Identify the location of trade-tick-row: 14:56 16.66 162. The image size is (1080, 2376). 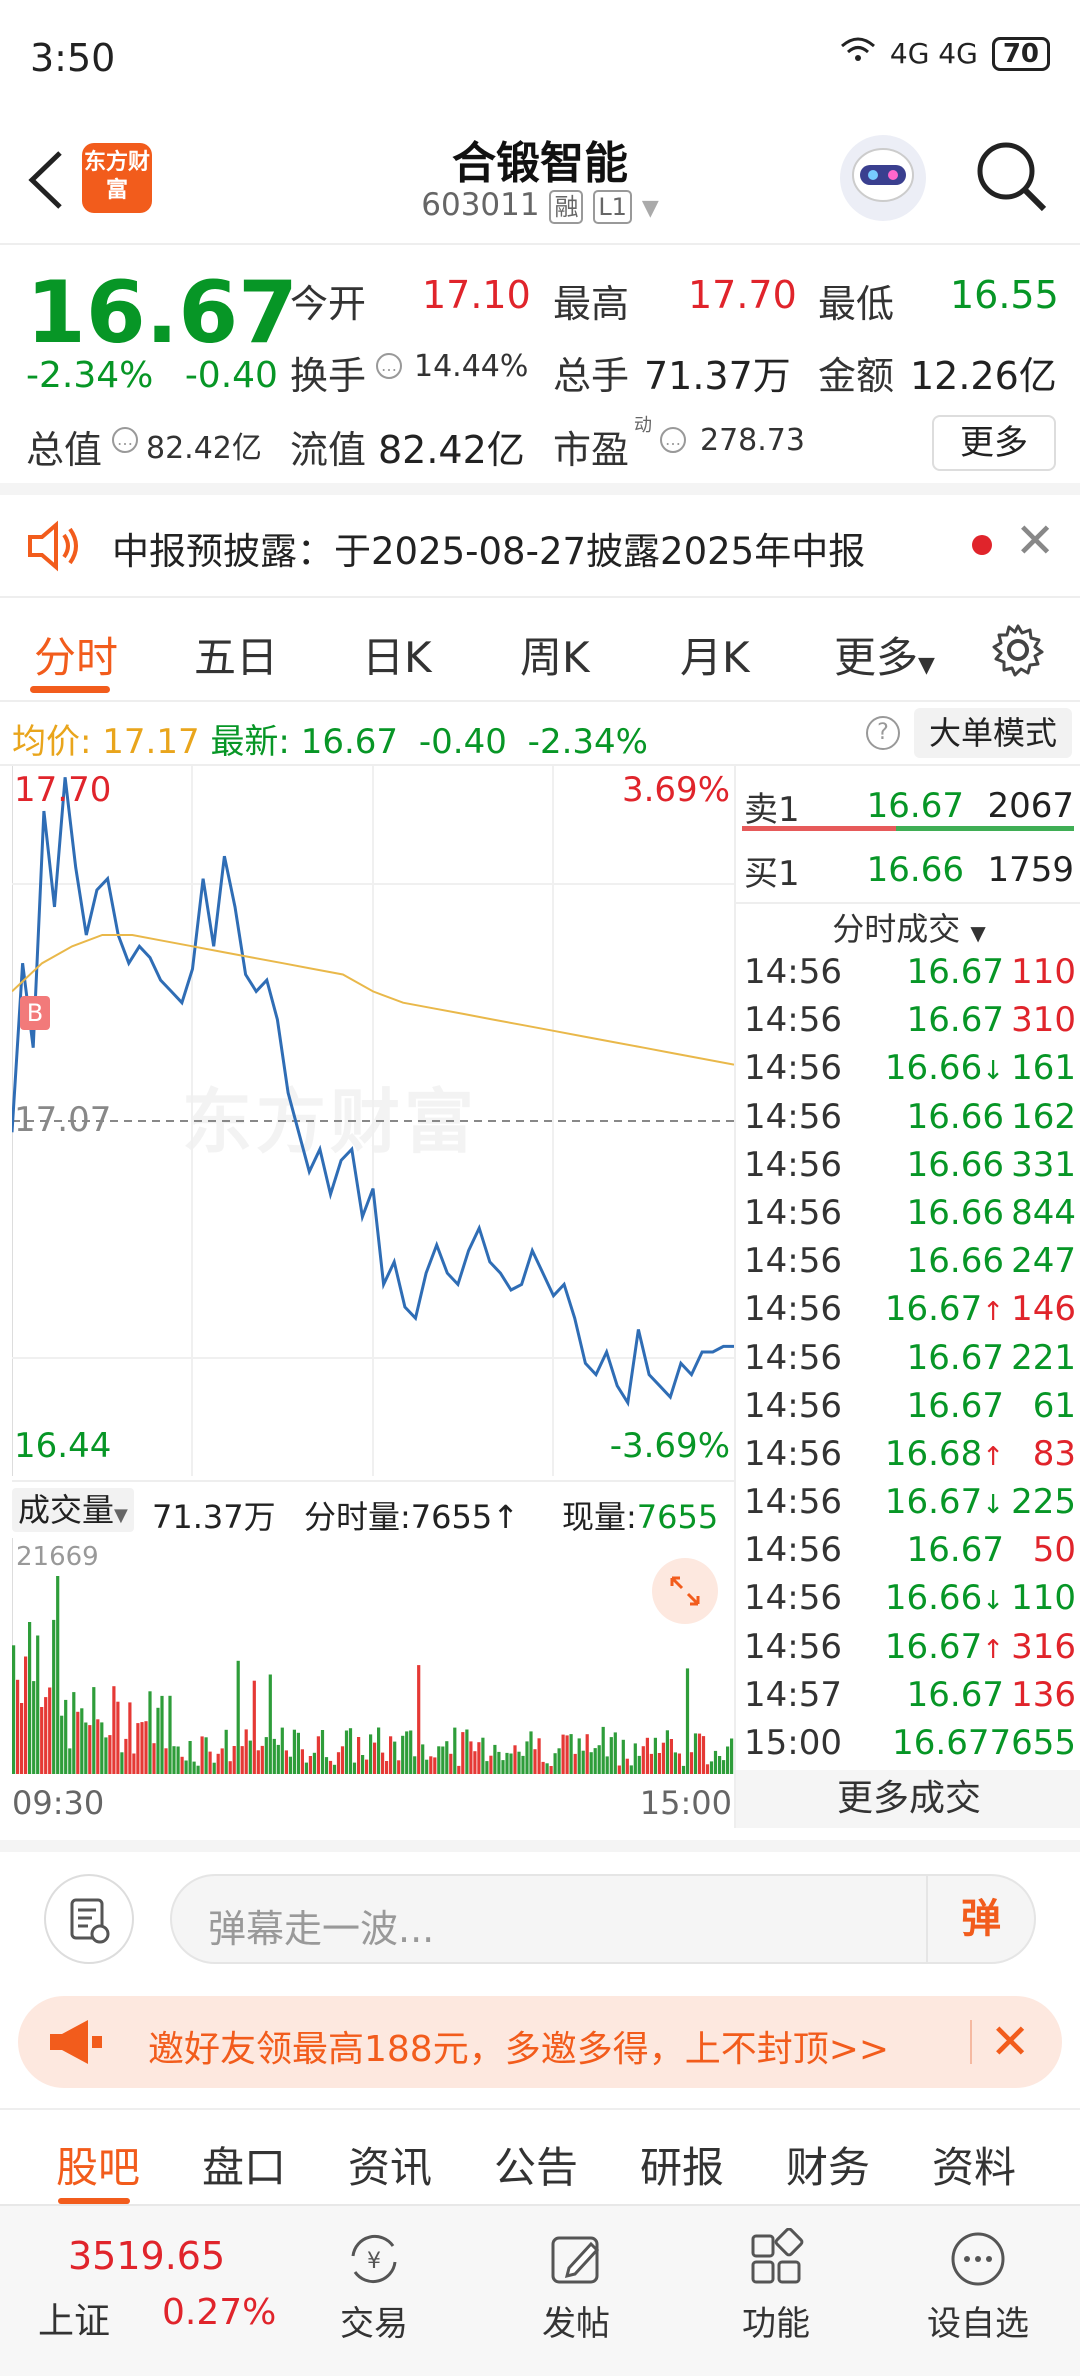
(910, 1121).